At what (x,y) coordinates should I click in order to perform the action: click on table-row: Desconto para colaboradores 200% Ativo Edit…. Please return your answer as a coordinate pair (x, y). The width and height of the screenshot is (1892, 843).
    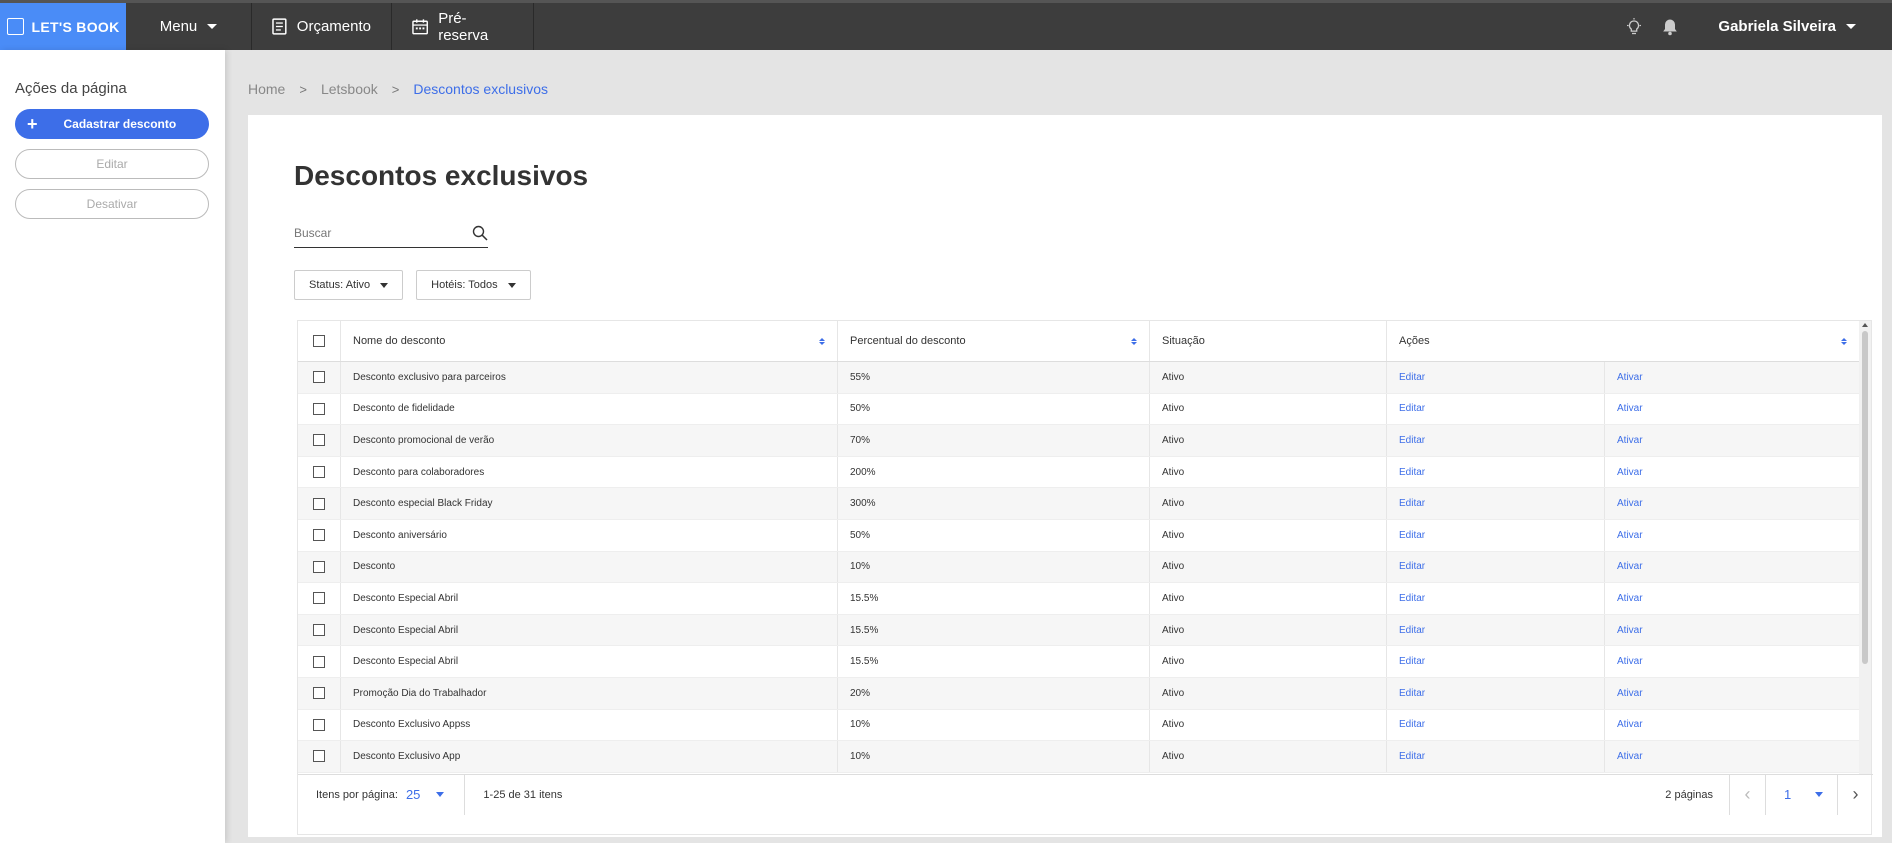
    Looking at the image, I should click on (1079, 472).